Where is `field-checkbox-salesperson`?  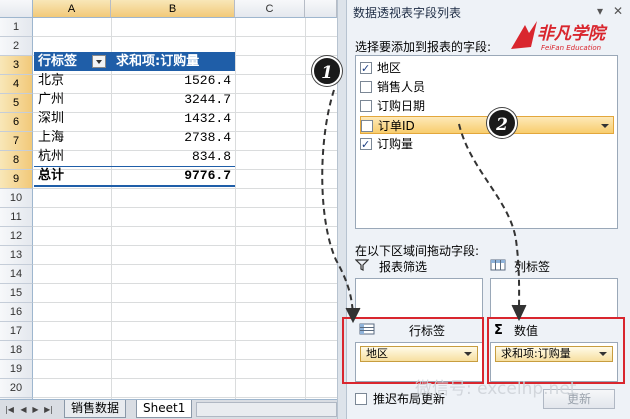
field-checkbox-salesperson is located at coordinates (366, 87).